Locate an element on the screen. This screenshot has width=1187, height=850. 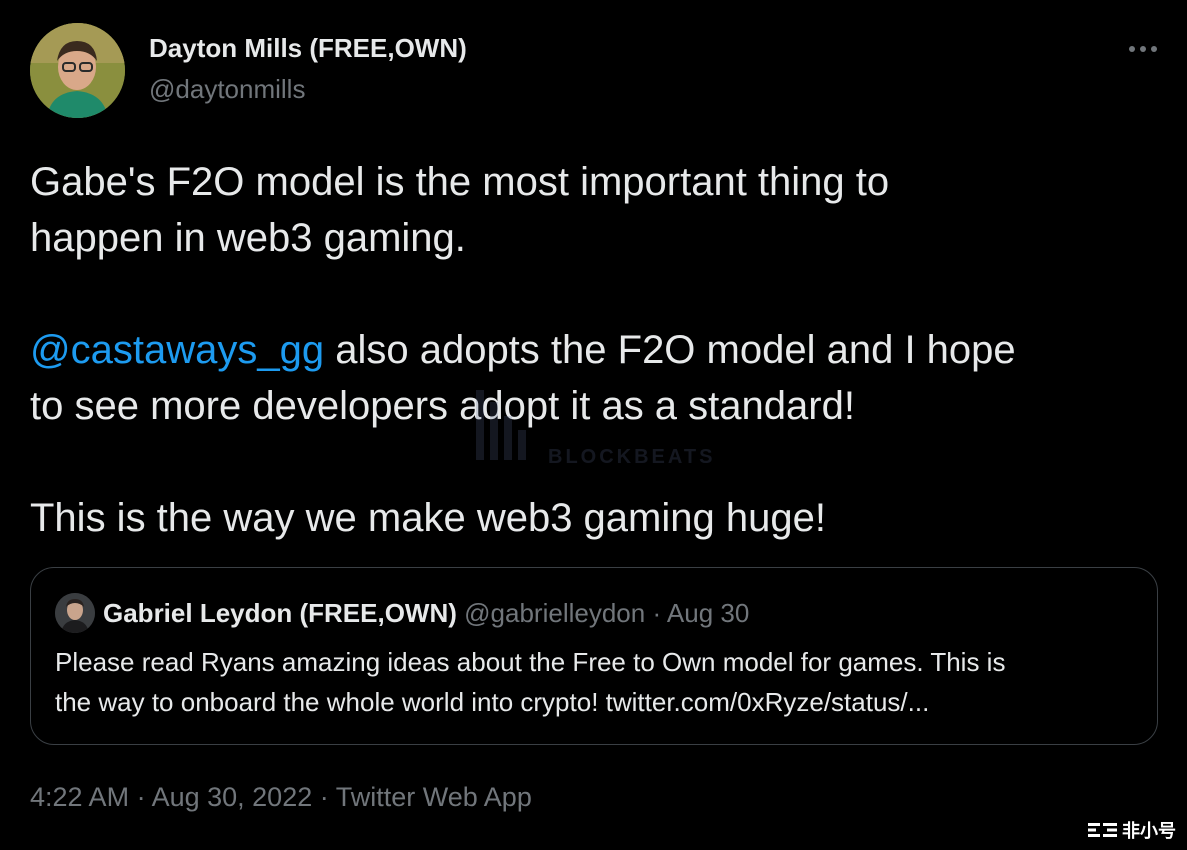
author-avatar-image is located at coordinates (77, 70).